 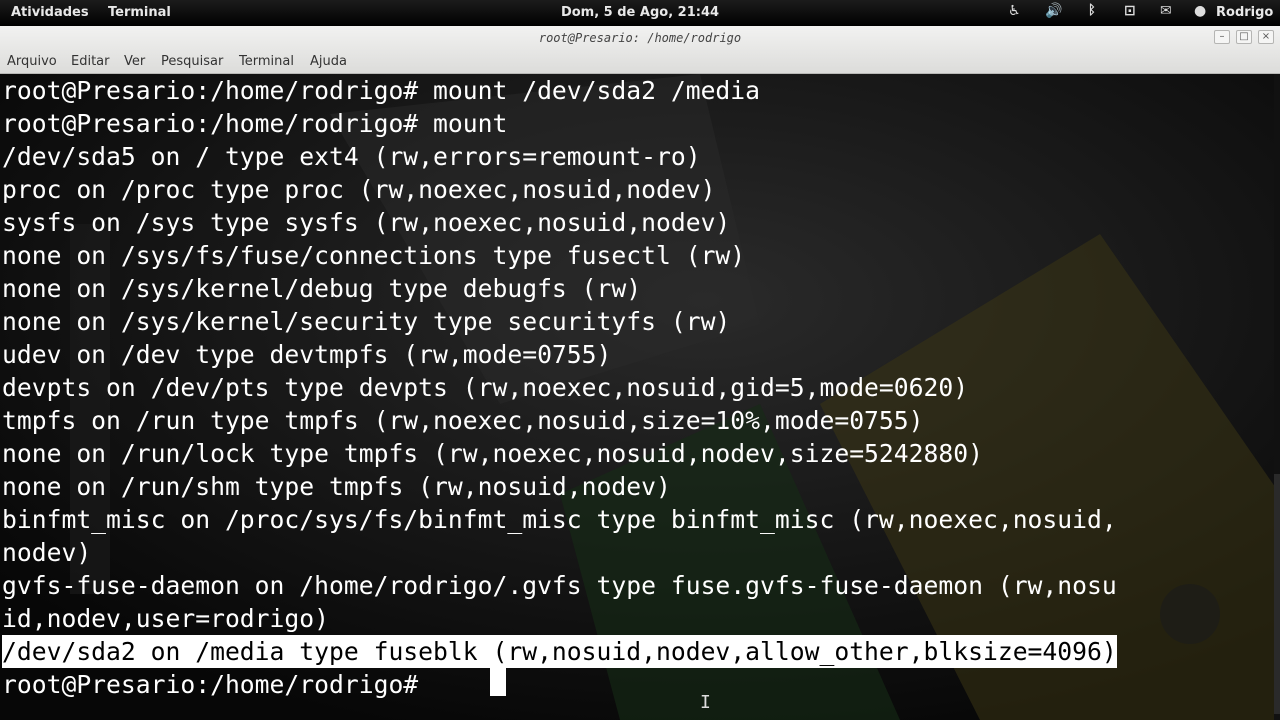 What do you see at coordinates (1277, 594) in the screenshot?
I see `scrollbar-thumb` at bounding box center [1277, 594].